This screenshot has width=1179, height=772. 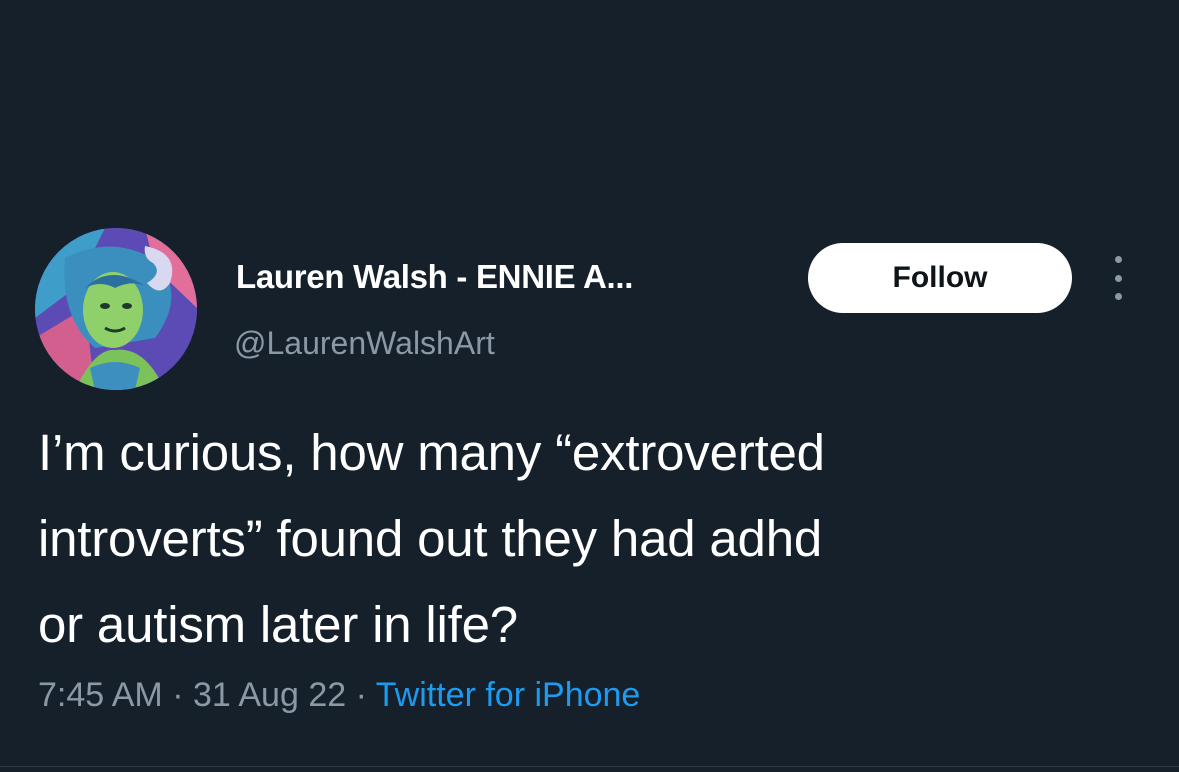 I want to click on avatar, so click(x=116, y=309).